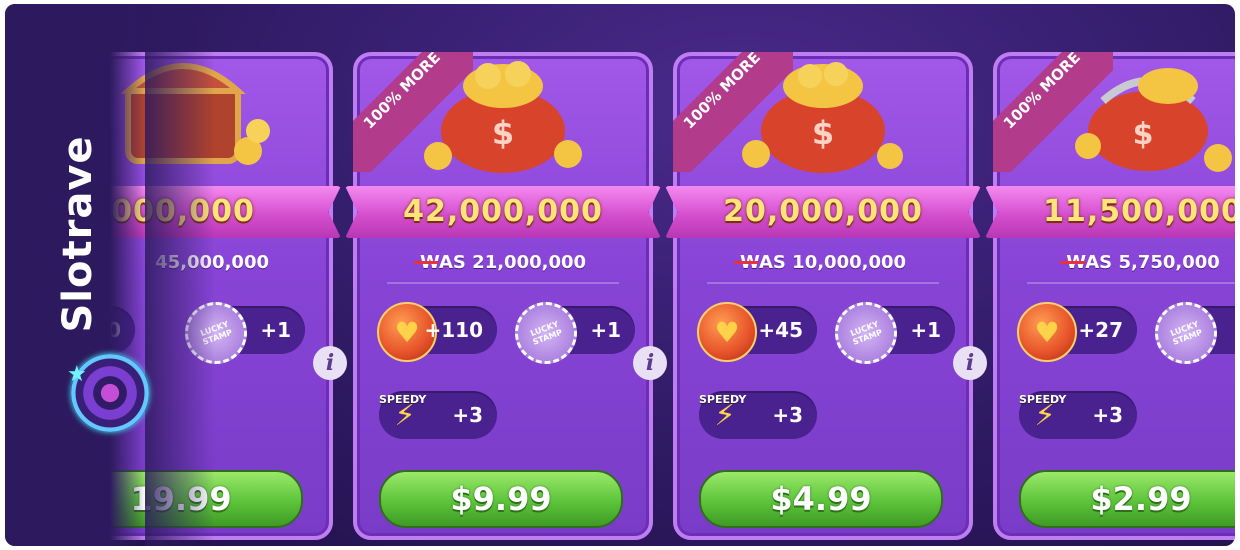  What do you see at coordinates (1127, 499) in the screenshot?
I see `buy-button-3: $2.99` at bounding box center [1127, 499].